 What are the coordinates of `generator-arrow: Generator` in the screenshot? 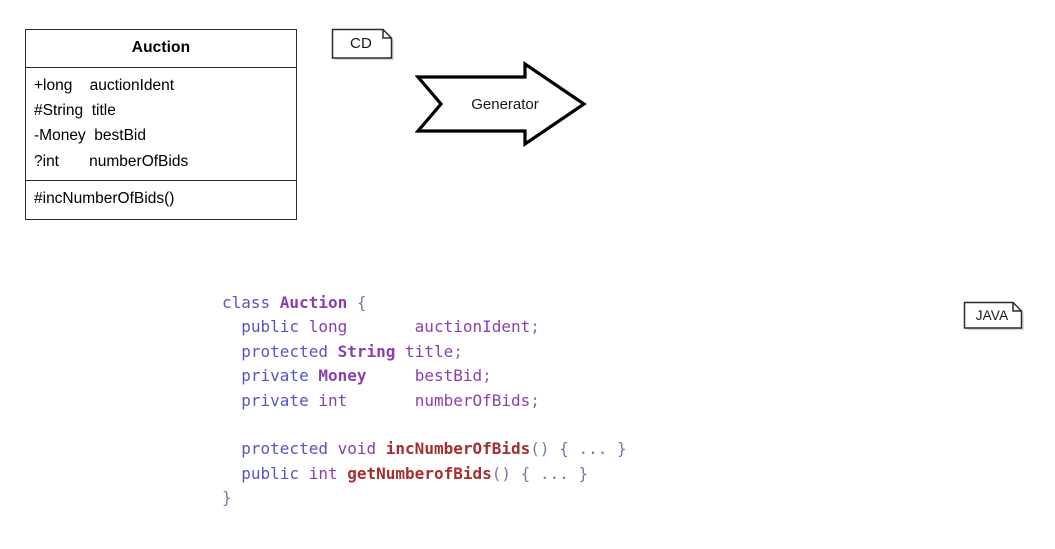 It's located at (501, 104).